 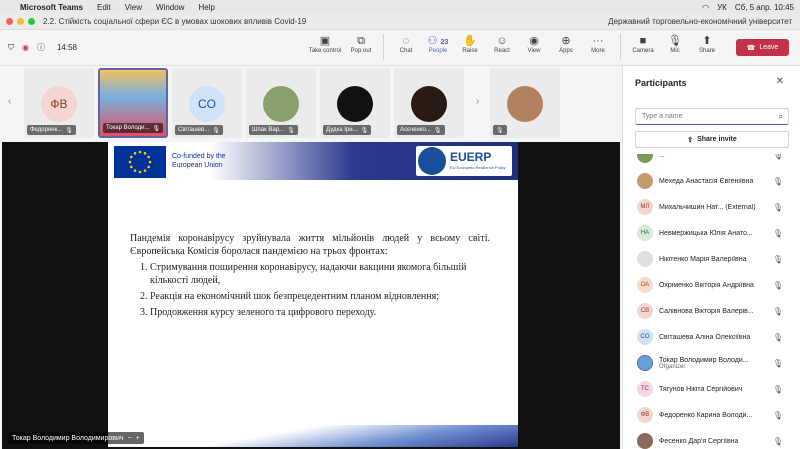 What do you see at coordinates (347, 130) in the screenshot?
I see `tile-name: Дудка Іри... 🎙` at bounding box center [347, 130].